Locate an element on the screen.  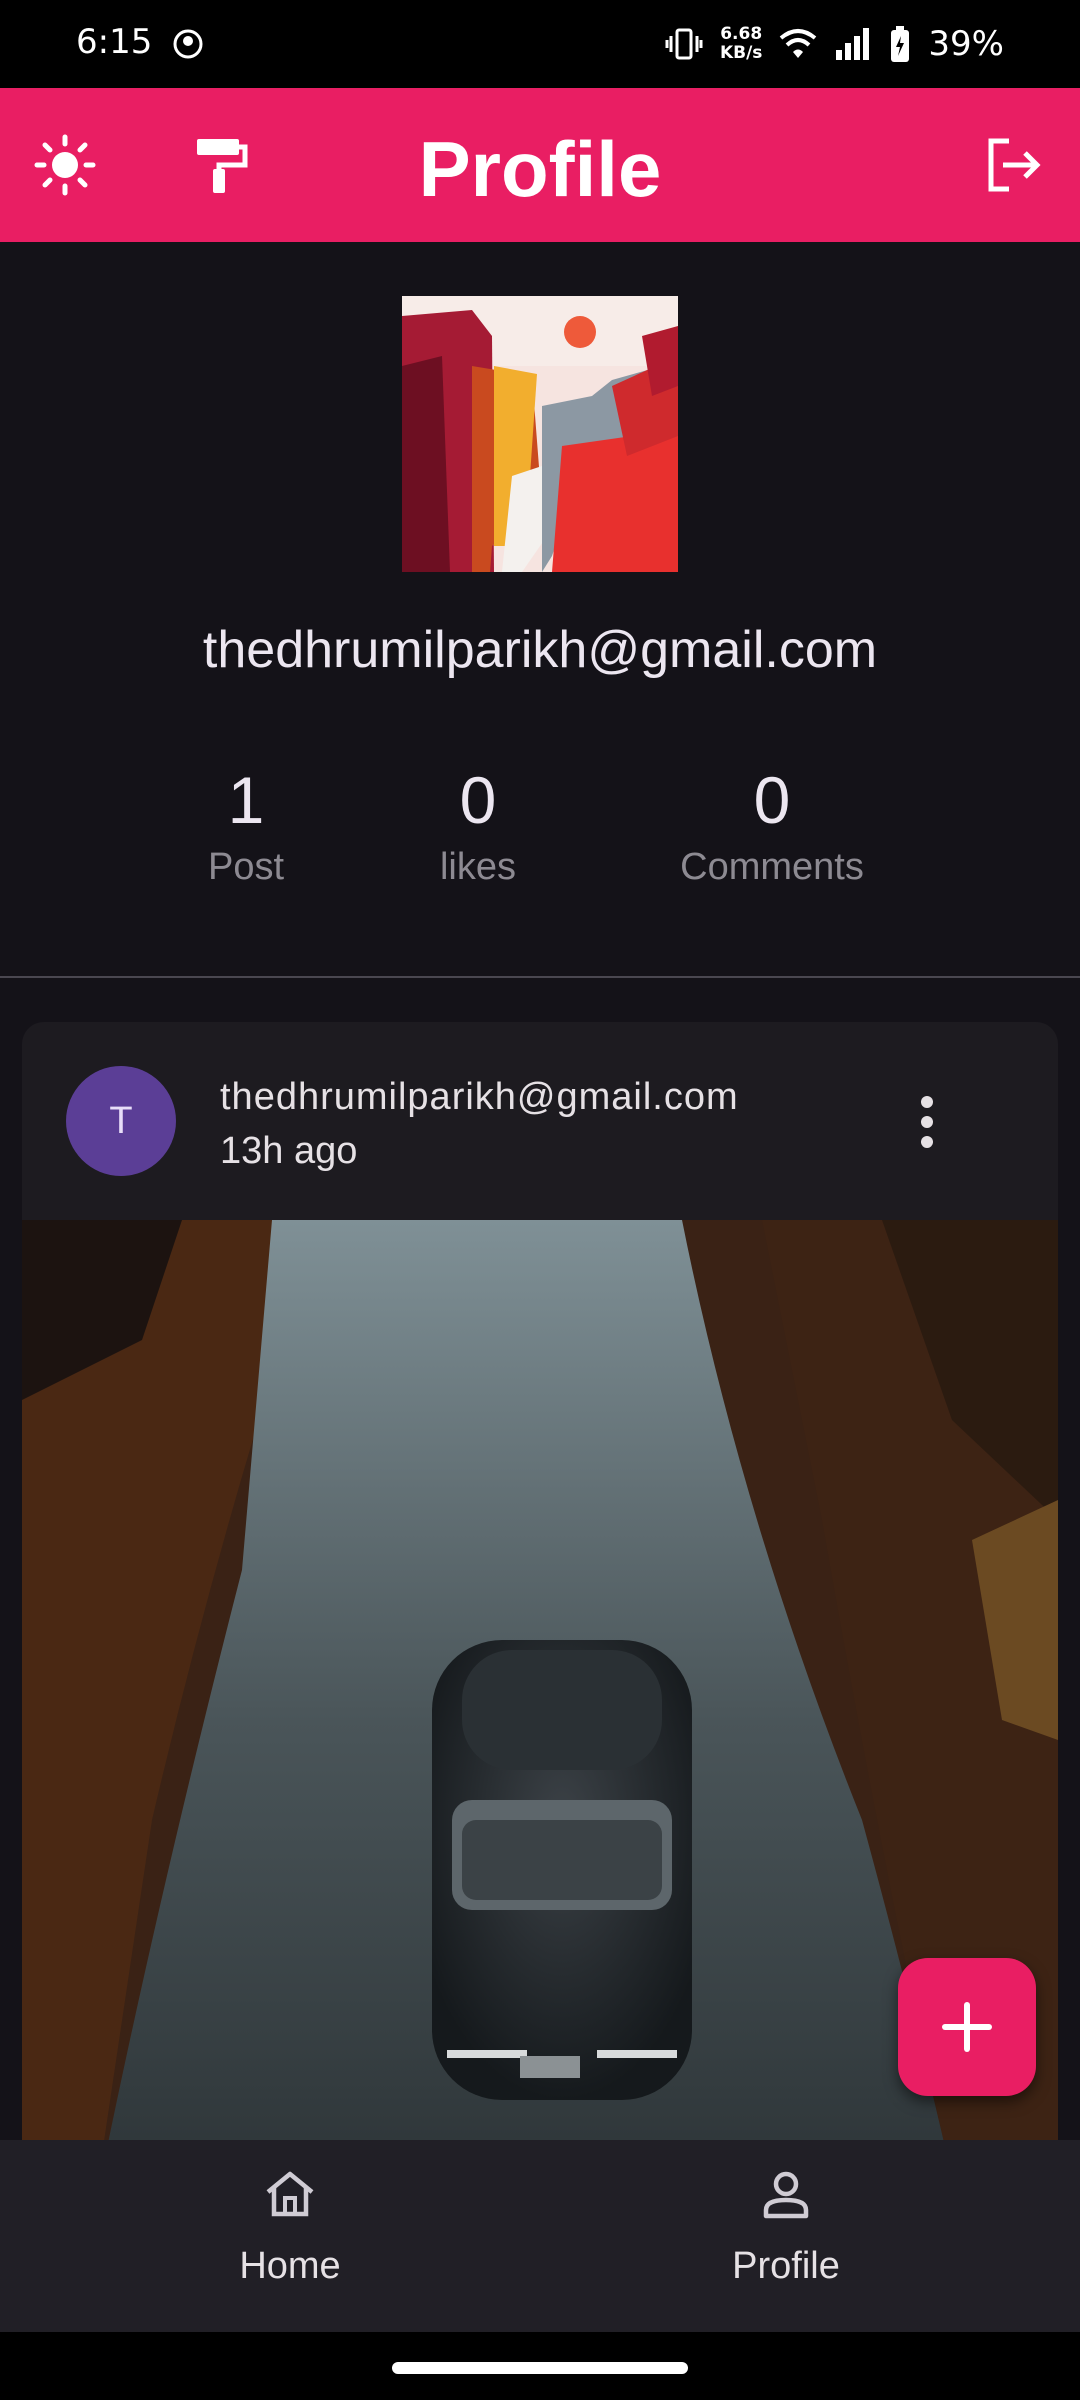
post-author-avatar: T is located at coordinates (121, 1121).